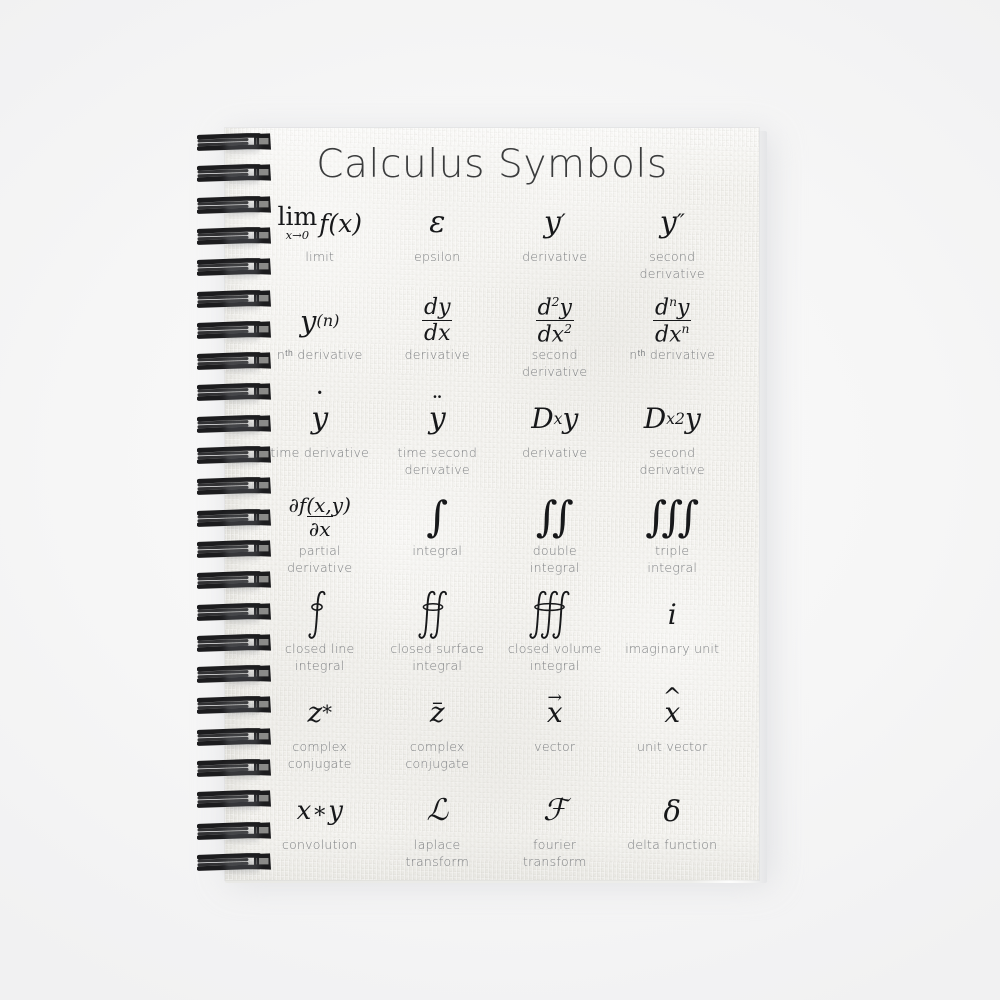 The width and height of the screenshot is (1000, 1000). Describe the element at coordinates (555, 343) in the screenshot. I see `symbol-cell-d2y-dx2: d2y dx2 second derivative` at that location.